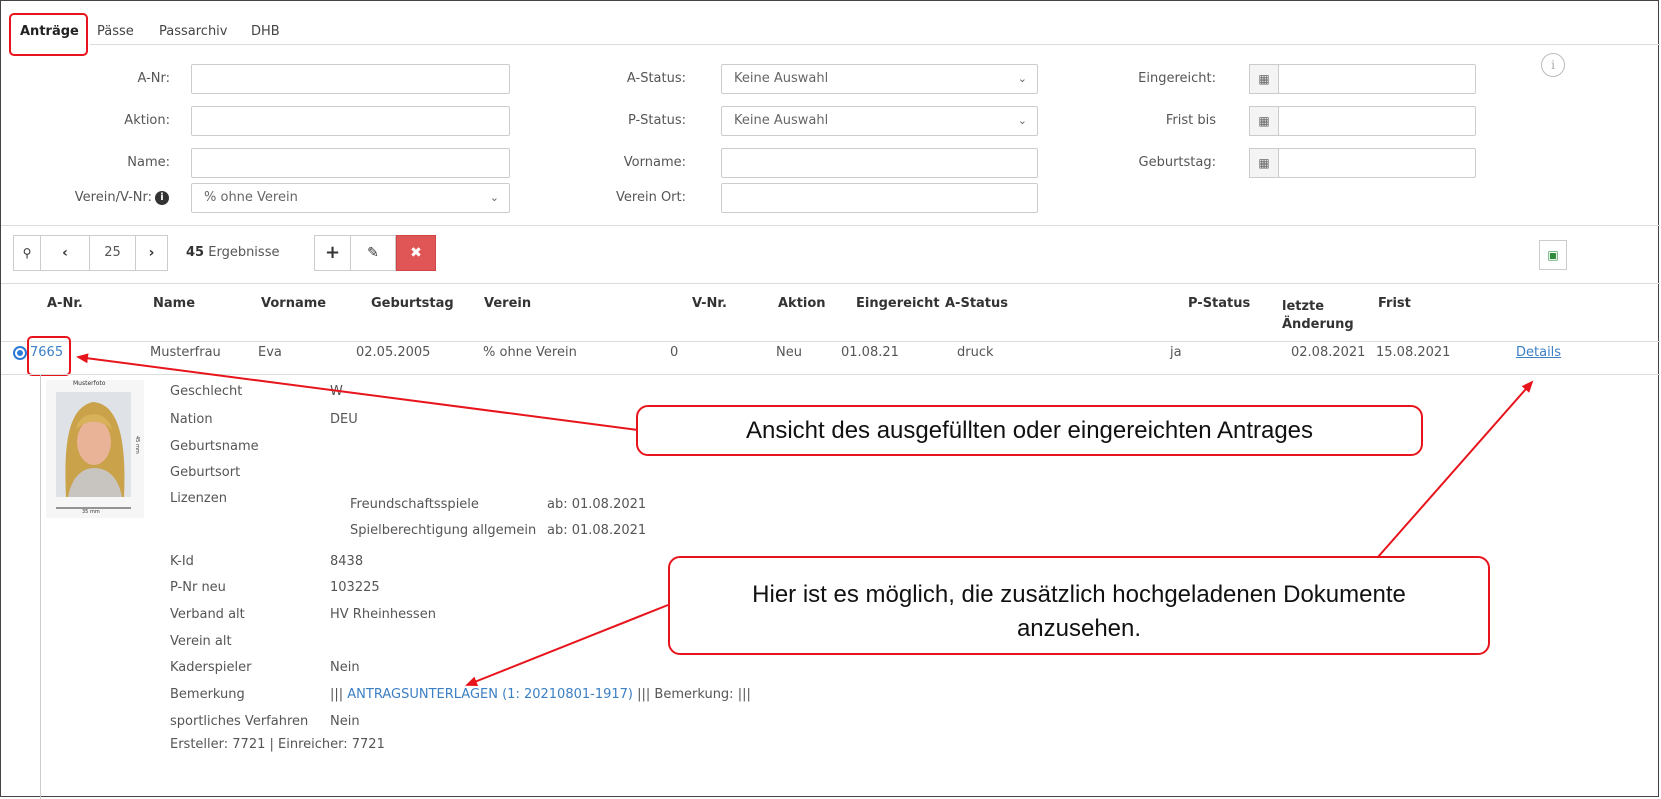 This screenshot has height=799, width=1661. What do you see at coordinates (830, 341) in the screenshot?
I see `header-divider` at bounding box center [830, 341].